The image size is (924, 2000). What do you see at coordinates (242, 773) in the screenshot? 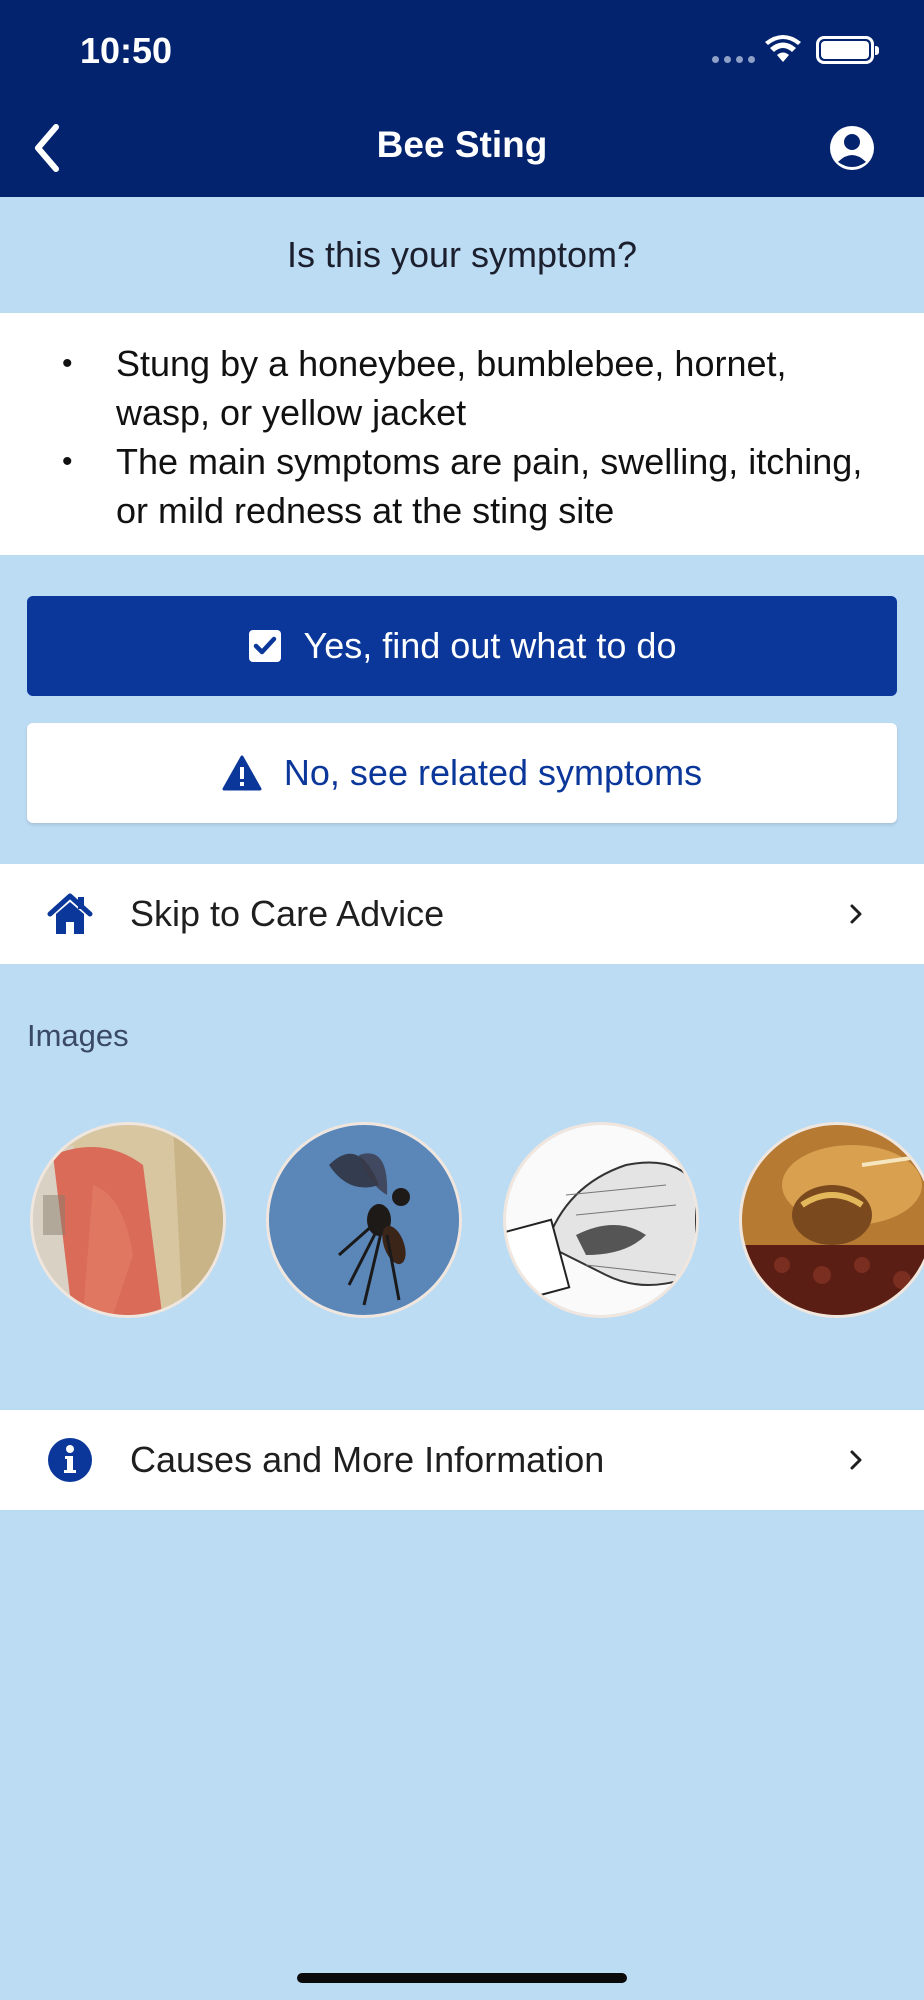
I see `warning-triangle-icon` at bounding box center [242, 773].